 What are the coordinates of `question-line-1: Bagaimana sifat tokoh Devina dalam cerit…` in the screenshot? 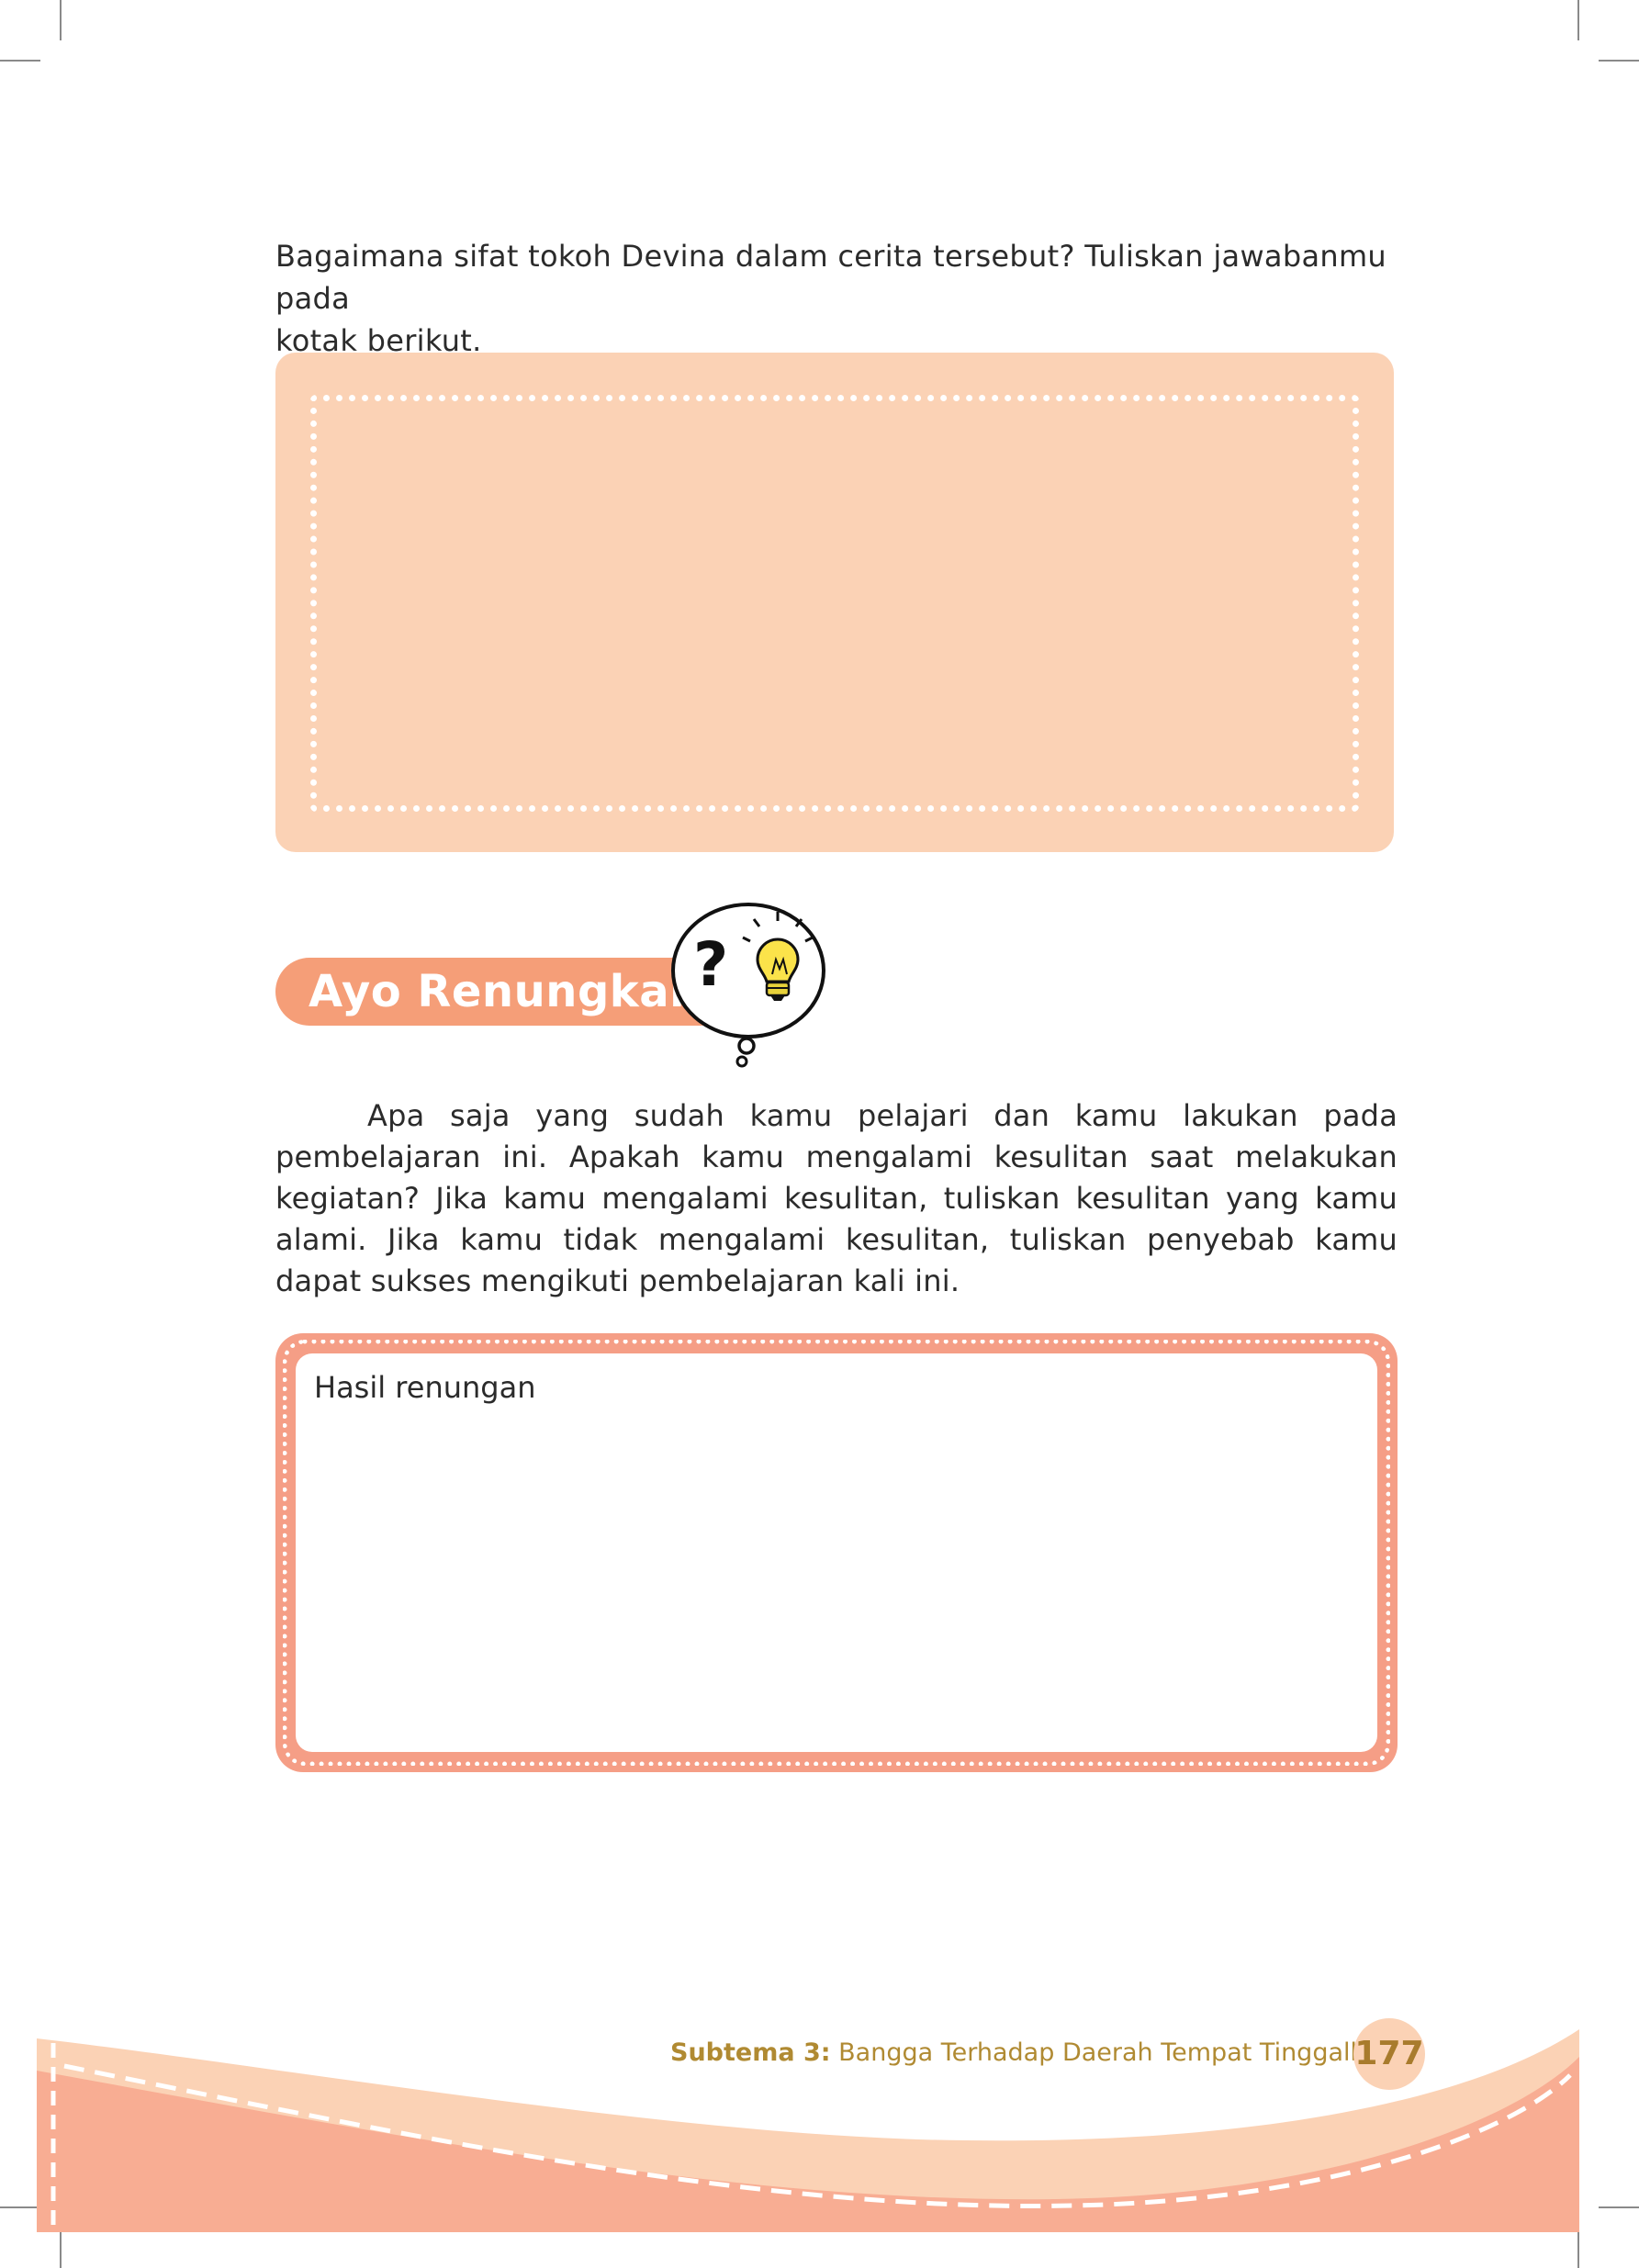 It's located at (830, 278).